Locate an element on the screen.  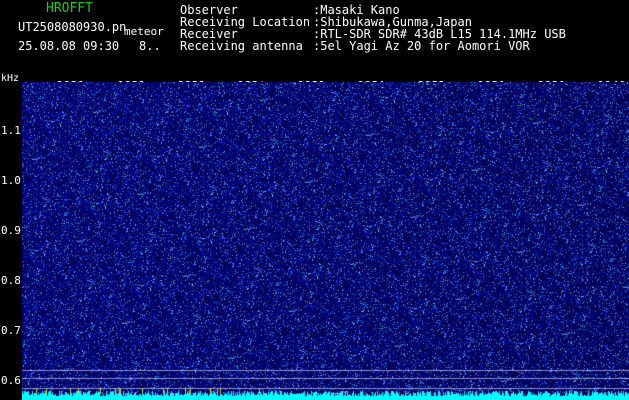
freq-label: 0.9 is located at coordinates (11, 230).